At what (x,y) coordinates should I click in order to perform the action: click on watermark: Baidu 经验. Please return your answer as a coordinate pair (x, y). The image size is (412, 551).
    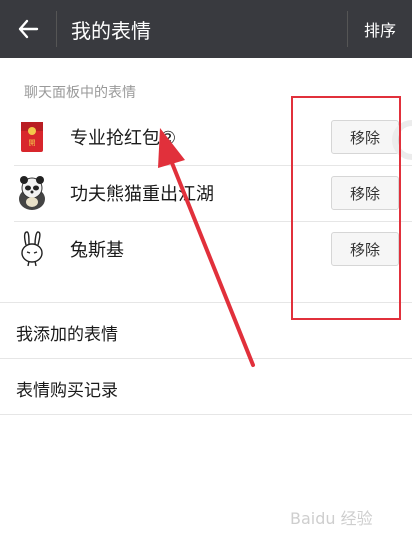
    Looking at the image, I should click on (331, 518).